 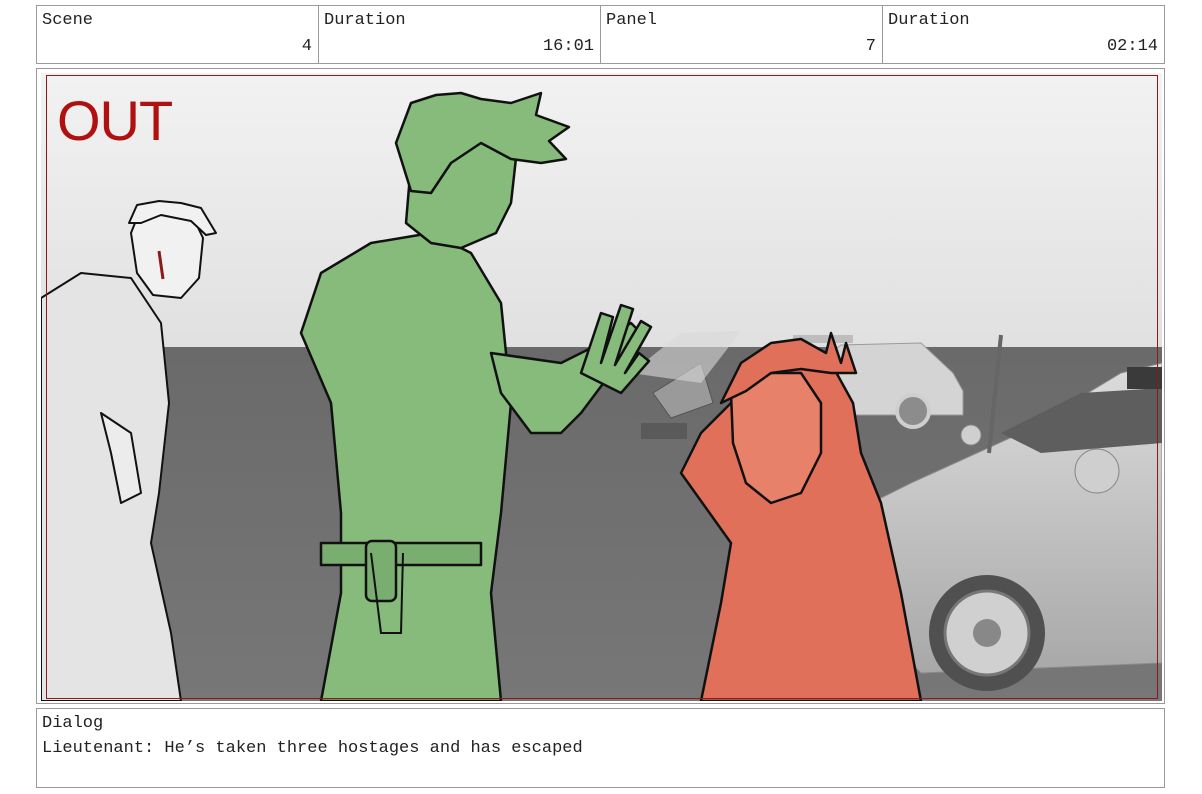 What do you see at coordinates (460, 34) in the screenshot?
I see `scene-duration-cell: Duration 16:01` at bounding box center [460, 34].